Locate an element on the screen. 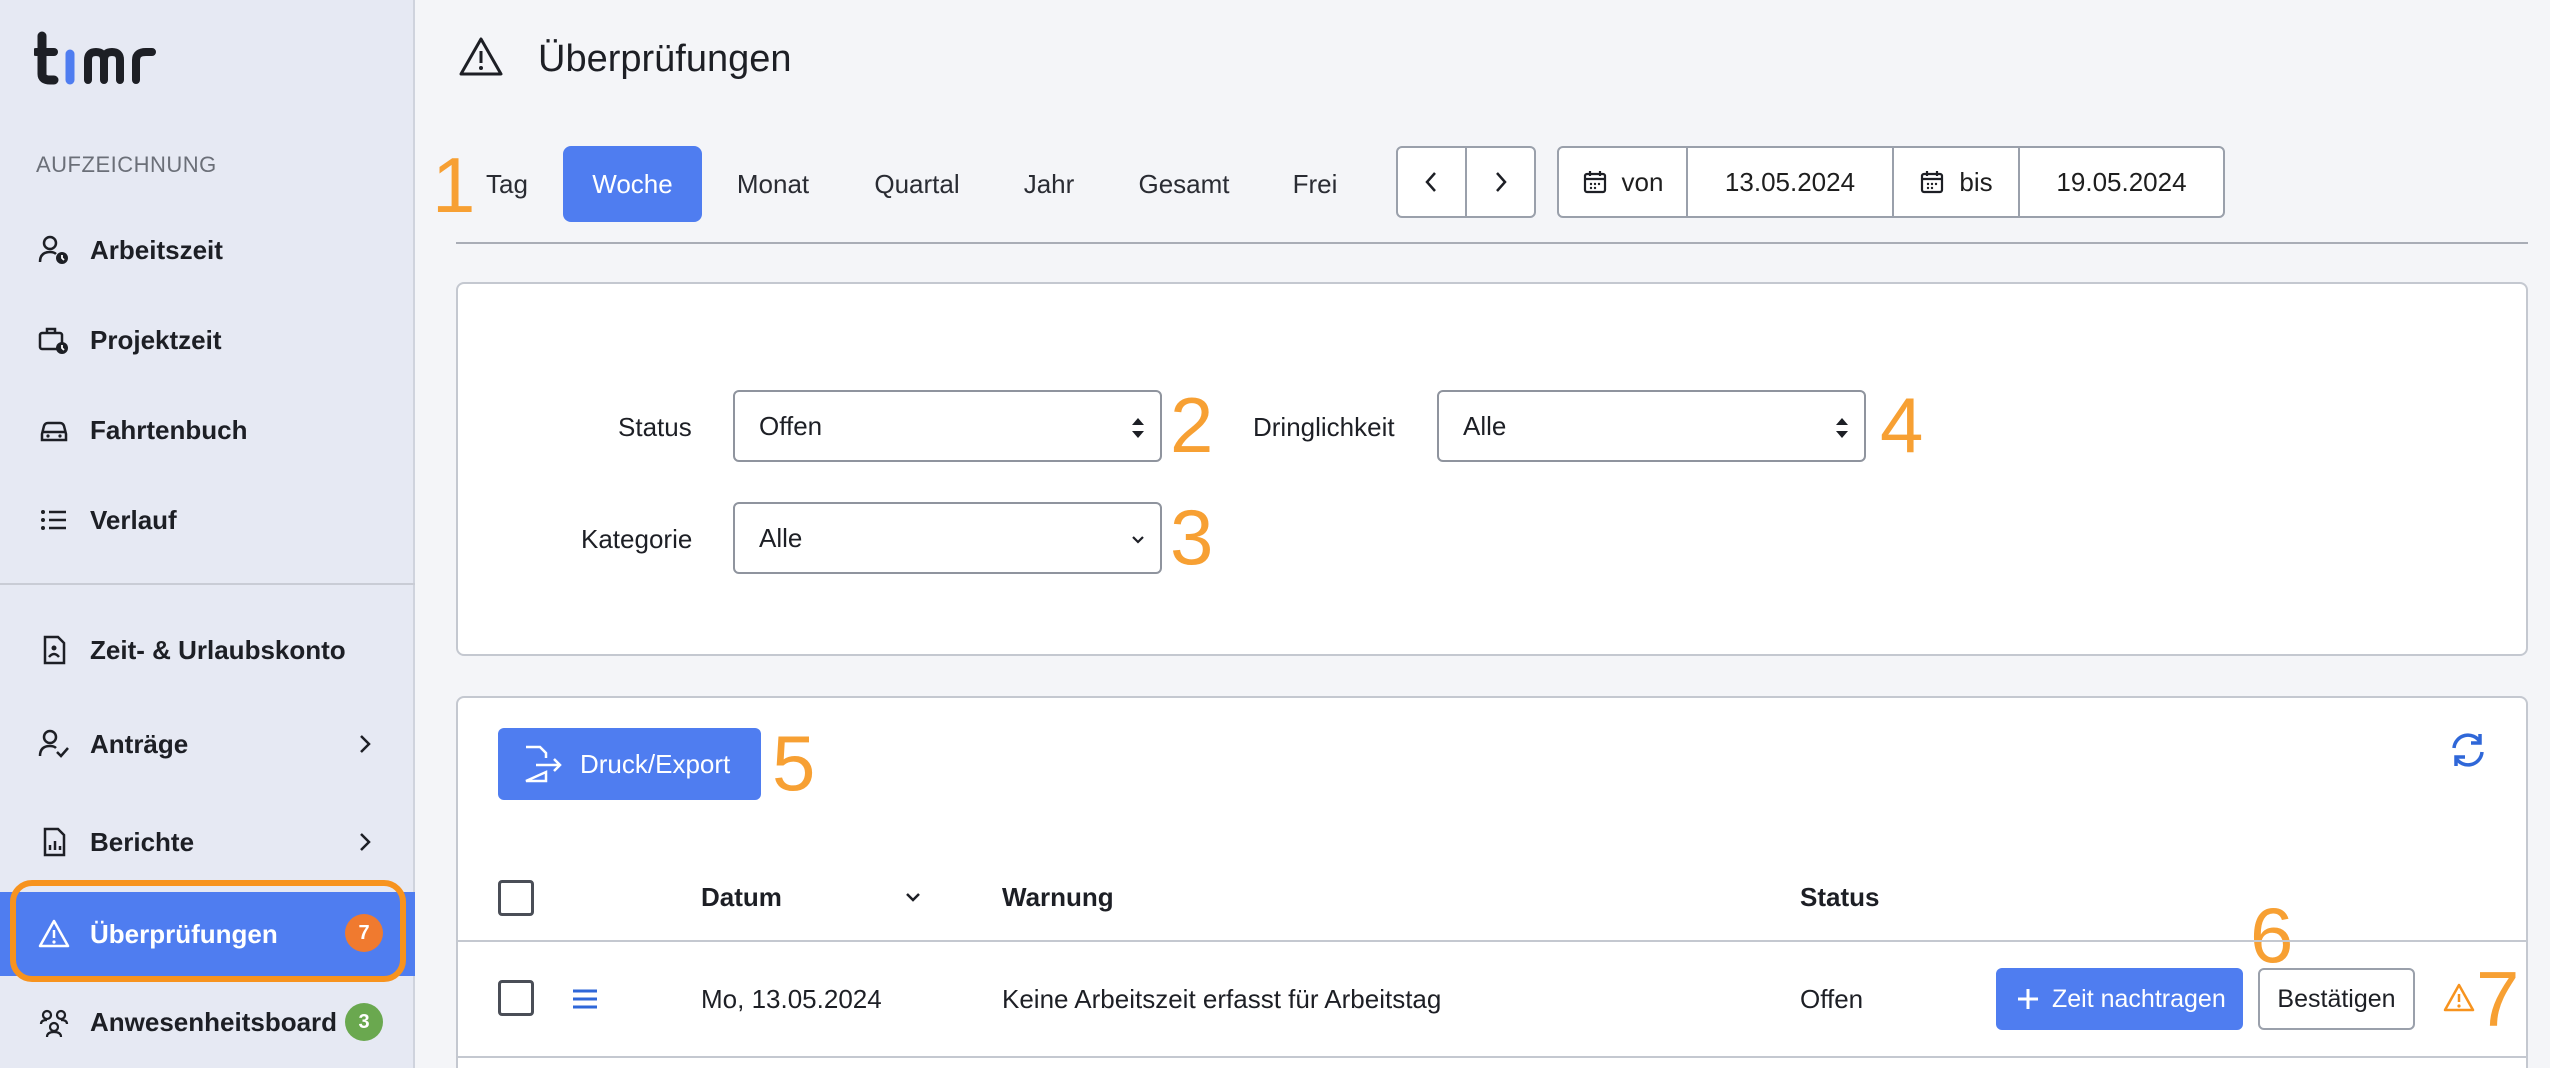 The image size is (2550, 1068). header-divider is located at coordinates (1492, 243).